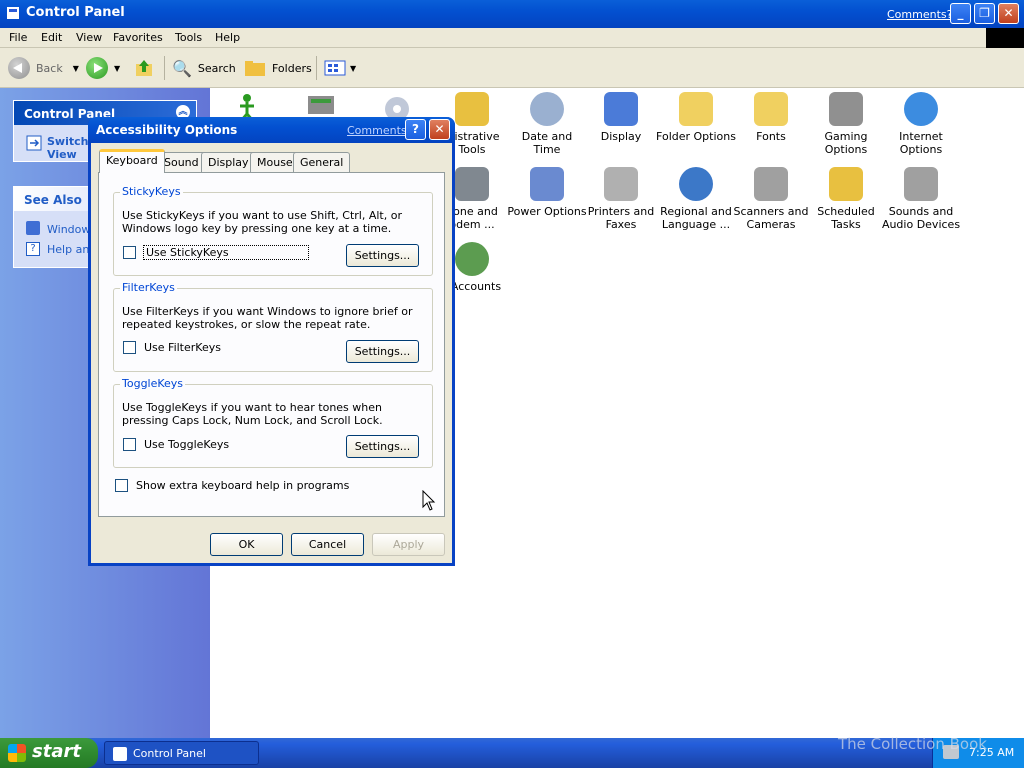 This screenshot has height=768, width=1024. I want to click on tab-keyboard: Keyboard, so click(132, 161).